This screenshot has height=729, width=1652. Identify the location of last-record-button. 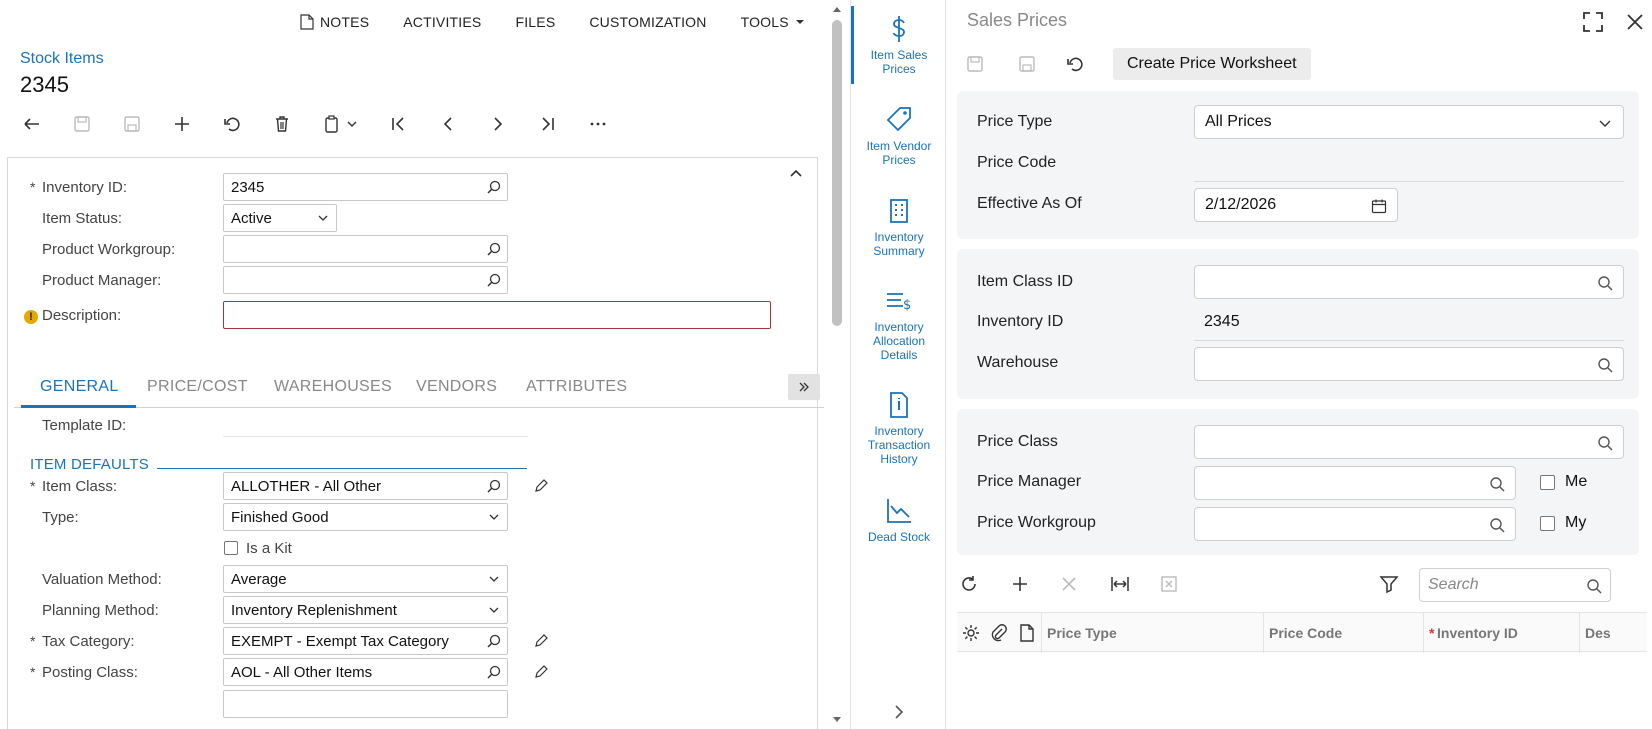
(548, 124).